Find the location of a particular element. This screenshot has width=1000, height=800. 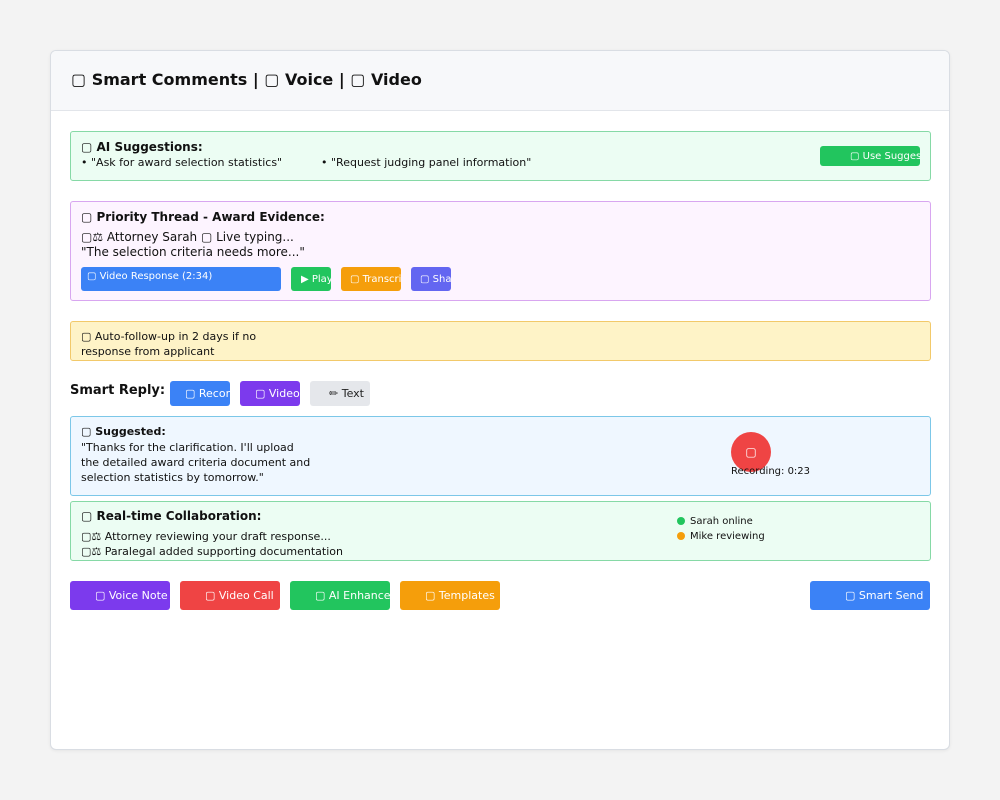

text-reply-button: ✏ Text is located at coordinates (340, 393).